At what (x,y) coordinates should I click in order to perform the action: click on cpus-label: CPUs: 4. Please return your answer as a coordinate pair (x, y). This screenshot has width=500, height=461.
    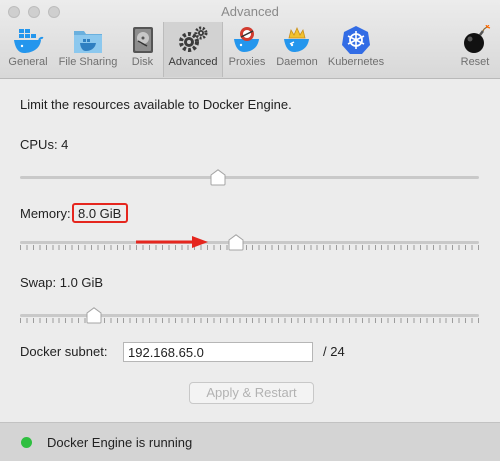
    Looking at the image, I should click on (44, 144).